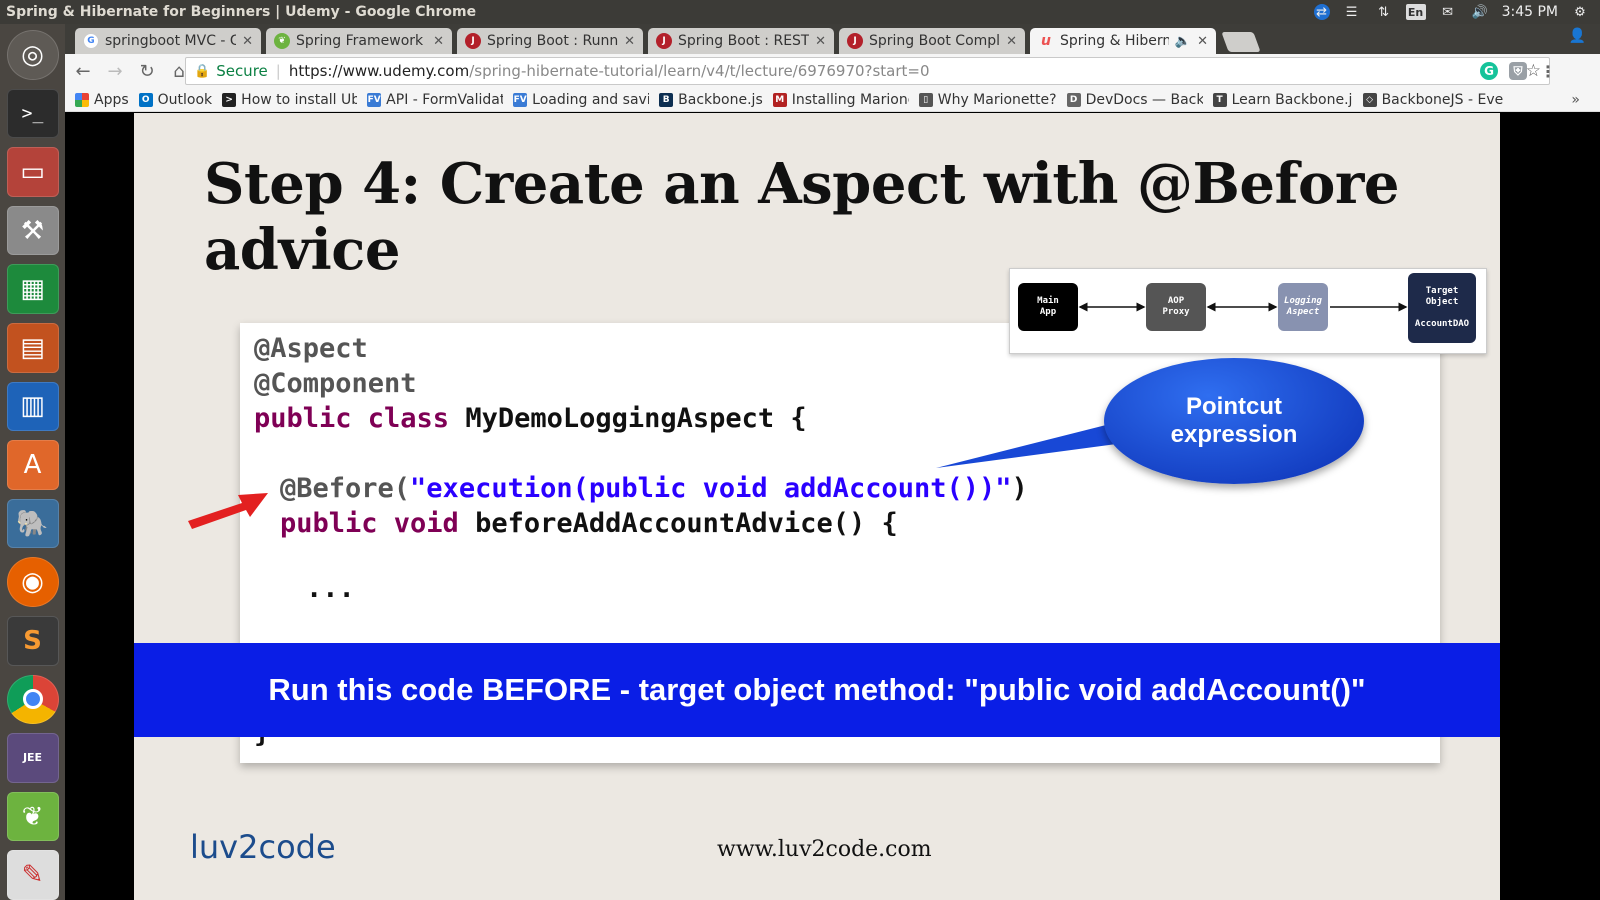 This screenshot has height=900, width=1600. I want to click on clock: 3:45 PM, so click(1530, 12).